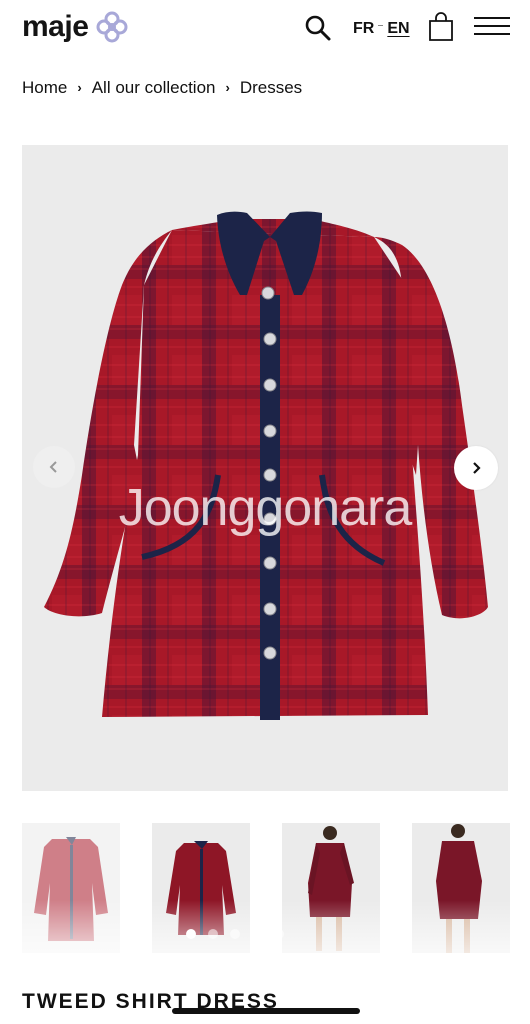  Describe the element at coordinates (44, 88) in the screenshot. I see `breadcrumb-home: Home` at that location.